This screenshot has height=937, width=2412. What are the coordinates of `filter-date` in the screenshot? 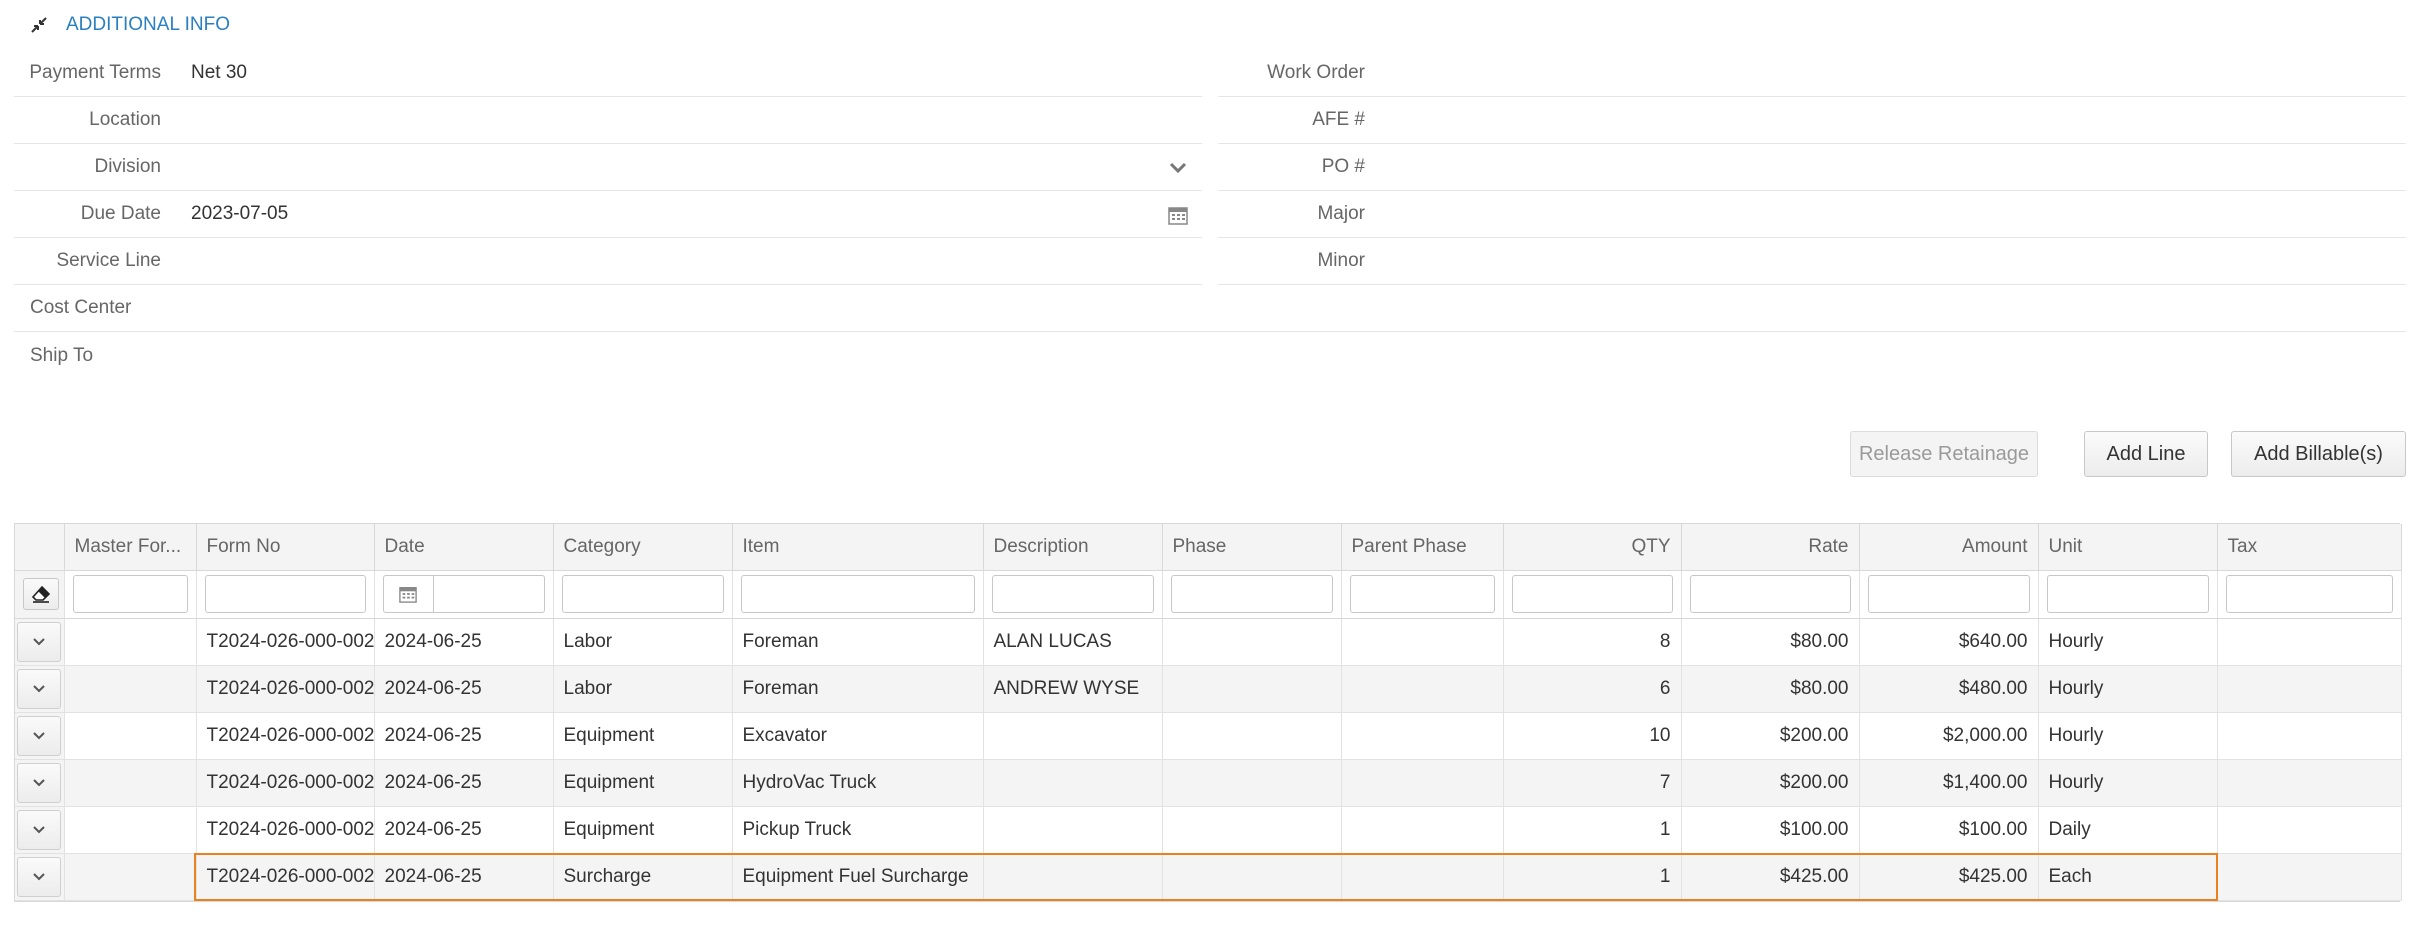 It's located at (464, 594).